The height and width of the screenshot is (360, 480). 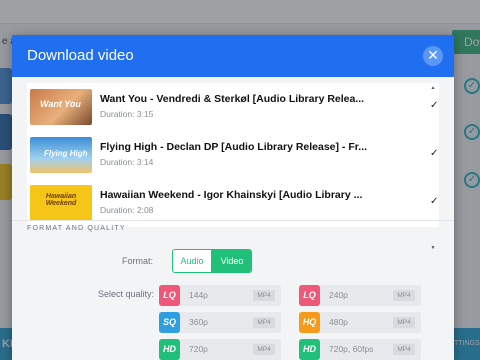 What do you see at coordinates (198, 322) in the screenshot?
I see `quality-resolution: 360p` at bounding box center [198, 322].